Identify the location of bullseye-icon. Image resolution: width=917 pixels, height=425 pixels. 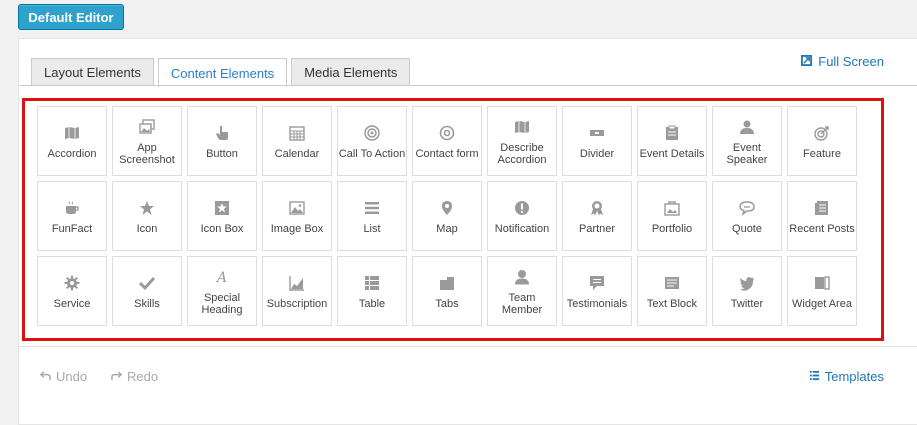
(822, 133).